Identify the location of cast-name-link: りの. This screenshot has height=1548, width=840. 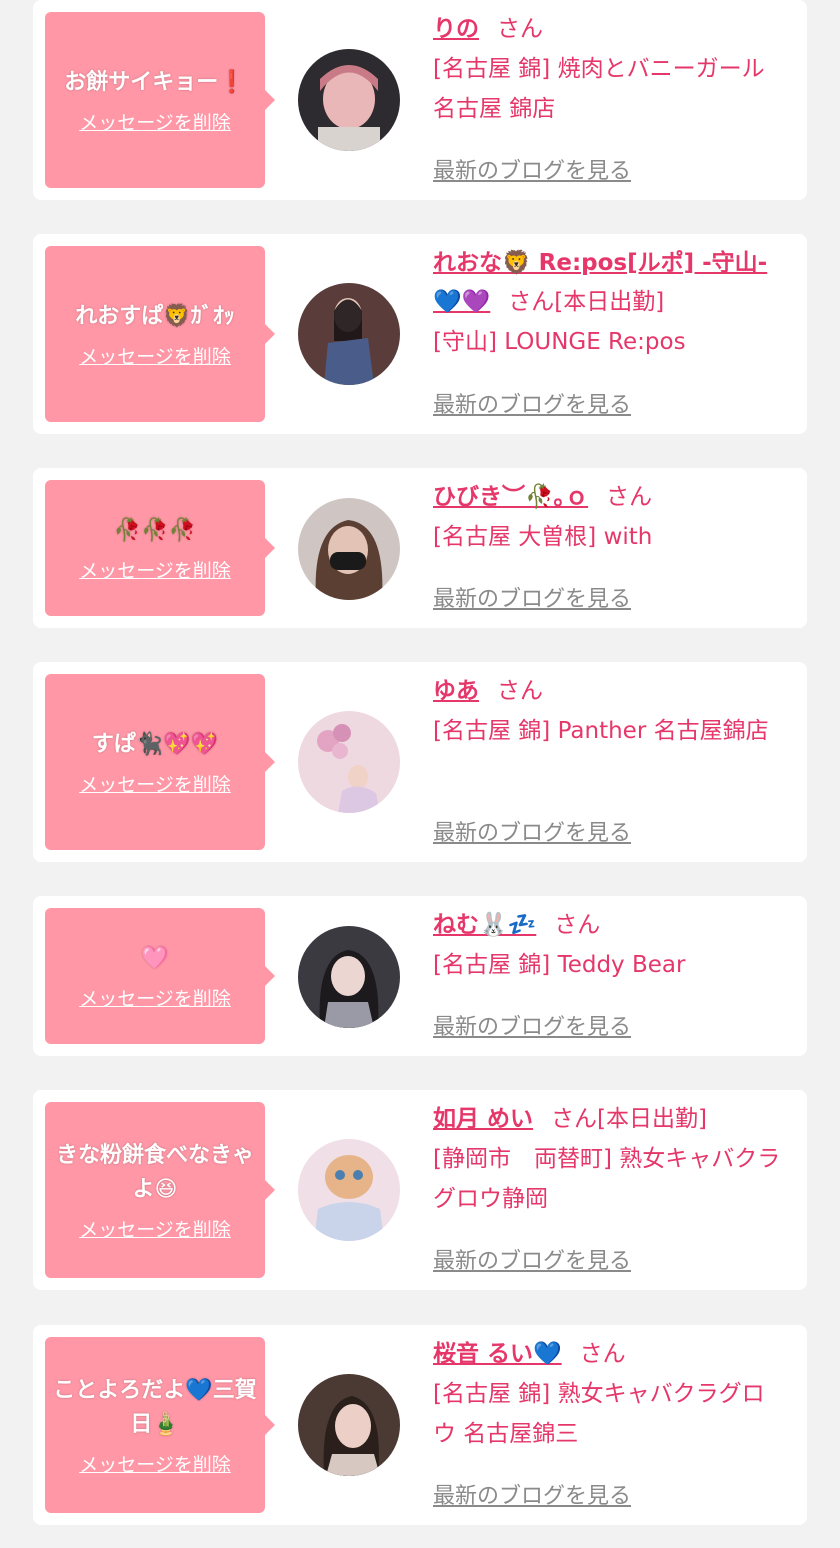
(456, 29).